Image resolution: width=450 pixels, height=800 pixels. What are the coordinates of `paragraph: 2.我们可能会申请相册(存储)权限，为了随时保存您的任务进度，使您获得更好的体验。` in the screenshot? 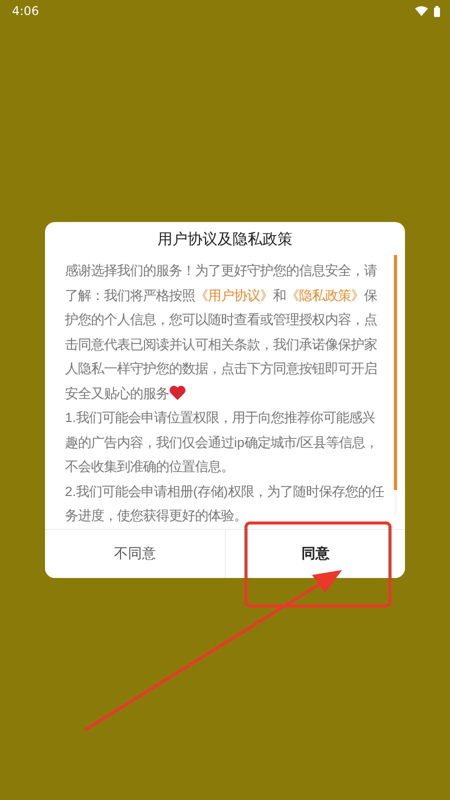 It's located at (225, 503).